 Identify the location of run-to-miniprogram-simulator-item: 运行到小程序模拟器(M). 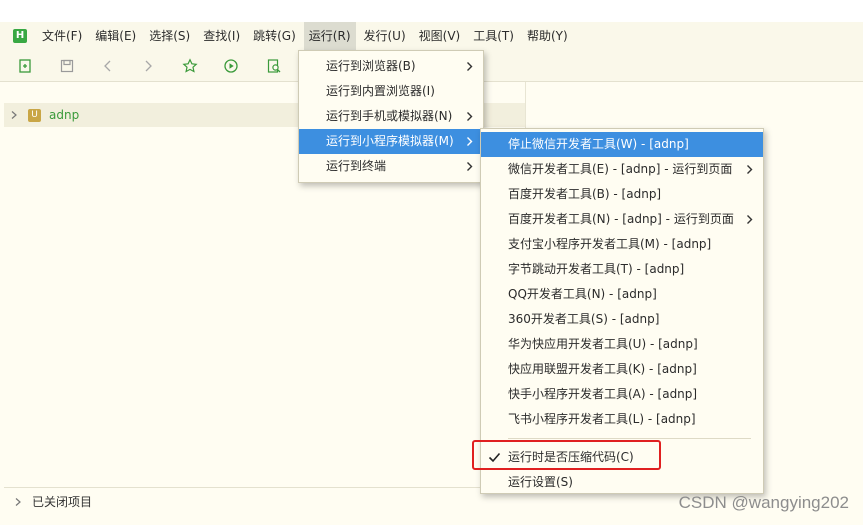
(391, 141).